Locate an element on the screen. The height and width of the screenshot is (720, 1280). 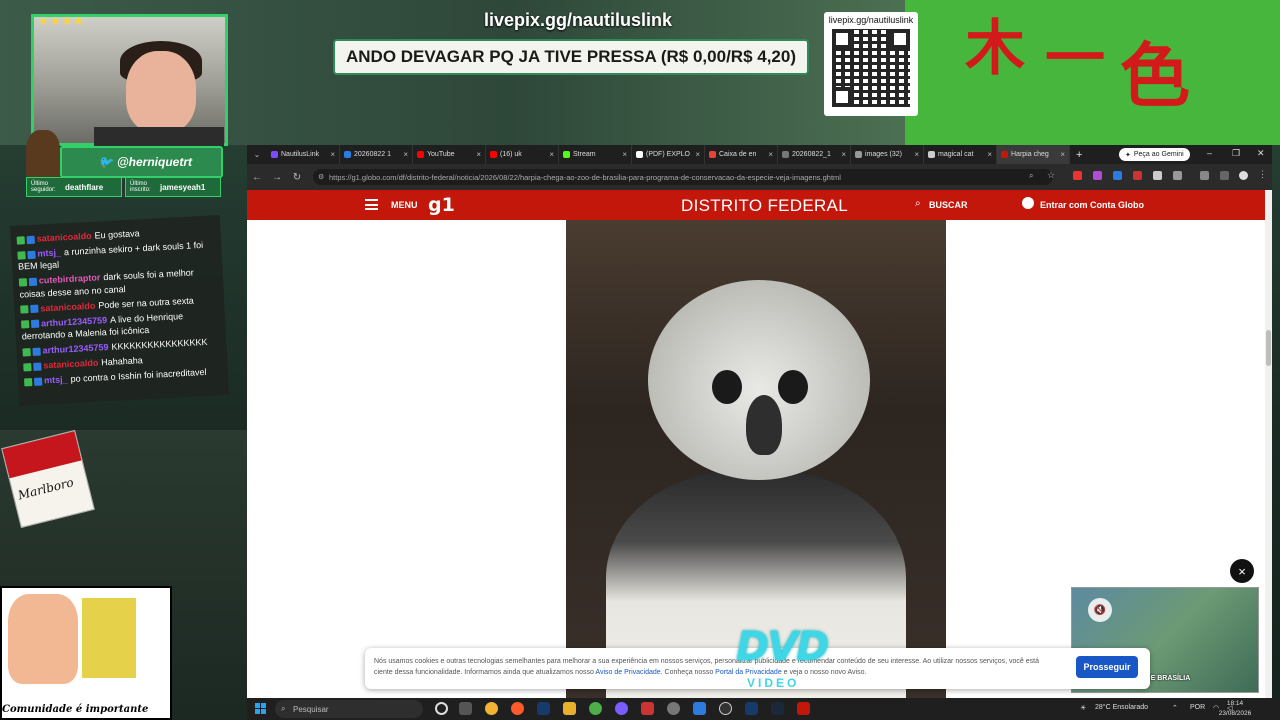
tab-list-chevron-icon: ⌄ is located at coordinates (257, 154).